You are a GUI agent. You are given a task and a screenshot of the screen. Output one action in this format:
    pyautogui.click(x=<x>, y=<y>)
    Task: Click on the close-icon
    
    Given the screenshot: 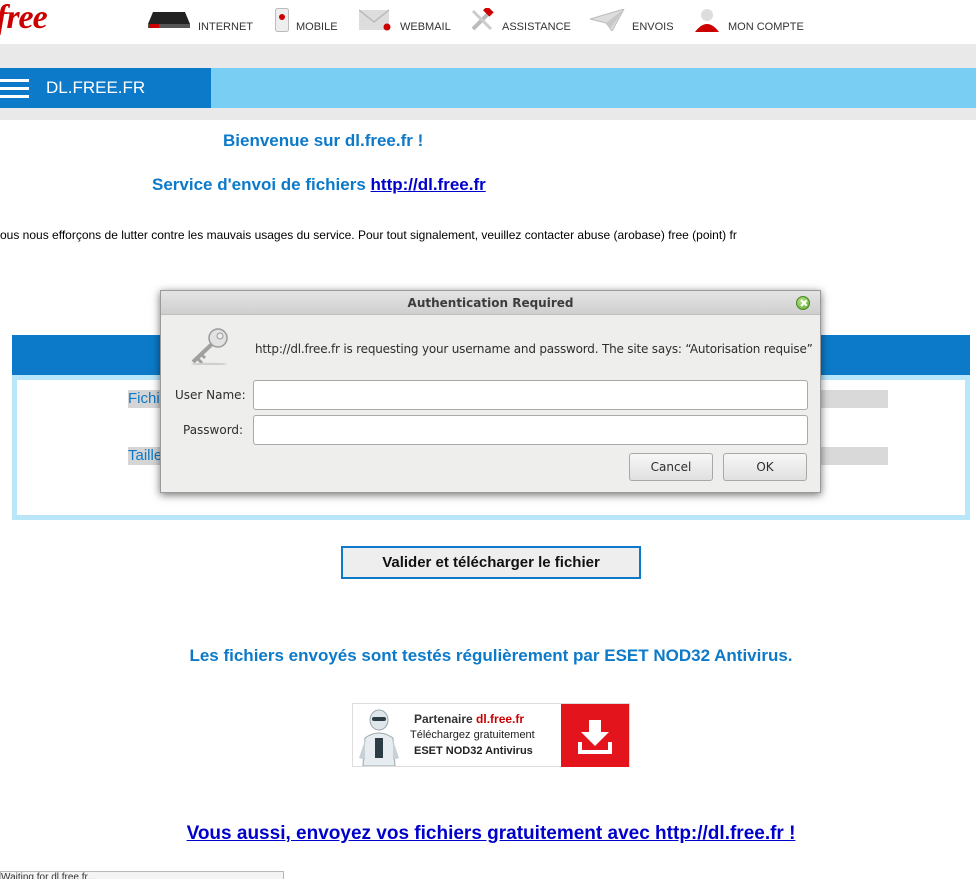 What is the action you would take?
    pyautogui.click(x=803, y=303)
    